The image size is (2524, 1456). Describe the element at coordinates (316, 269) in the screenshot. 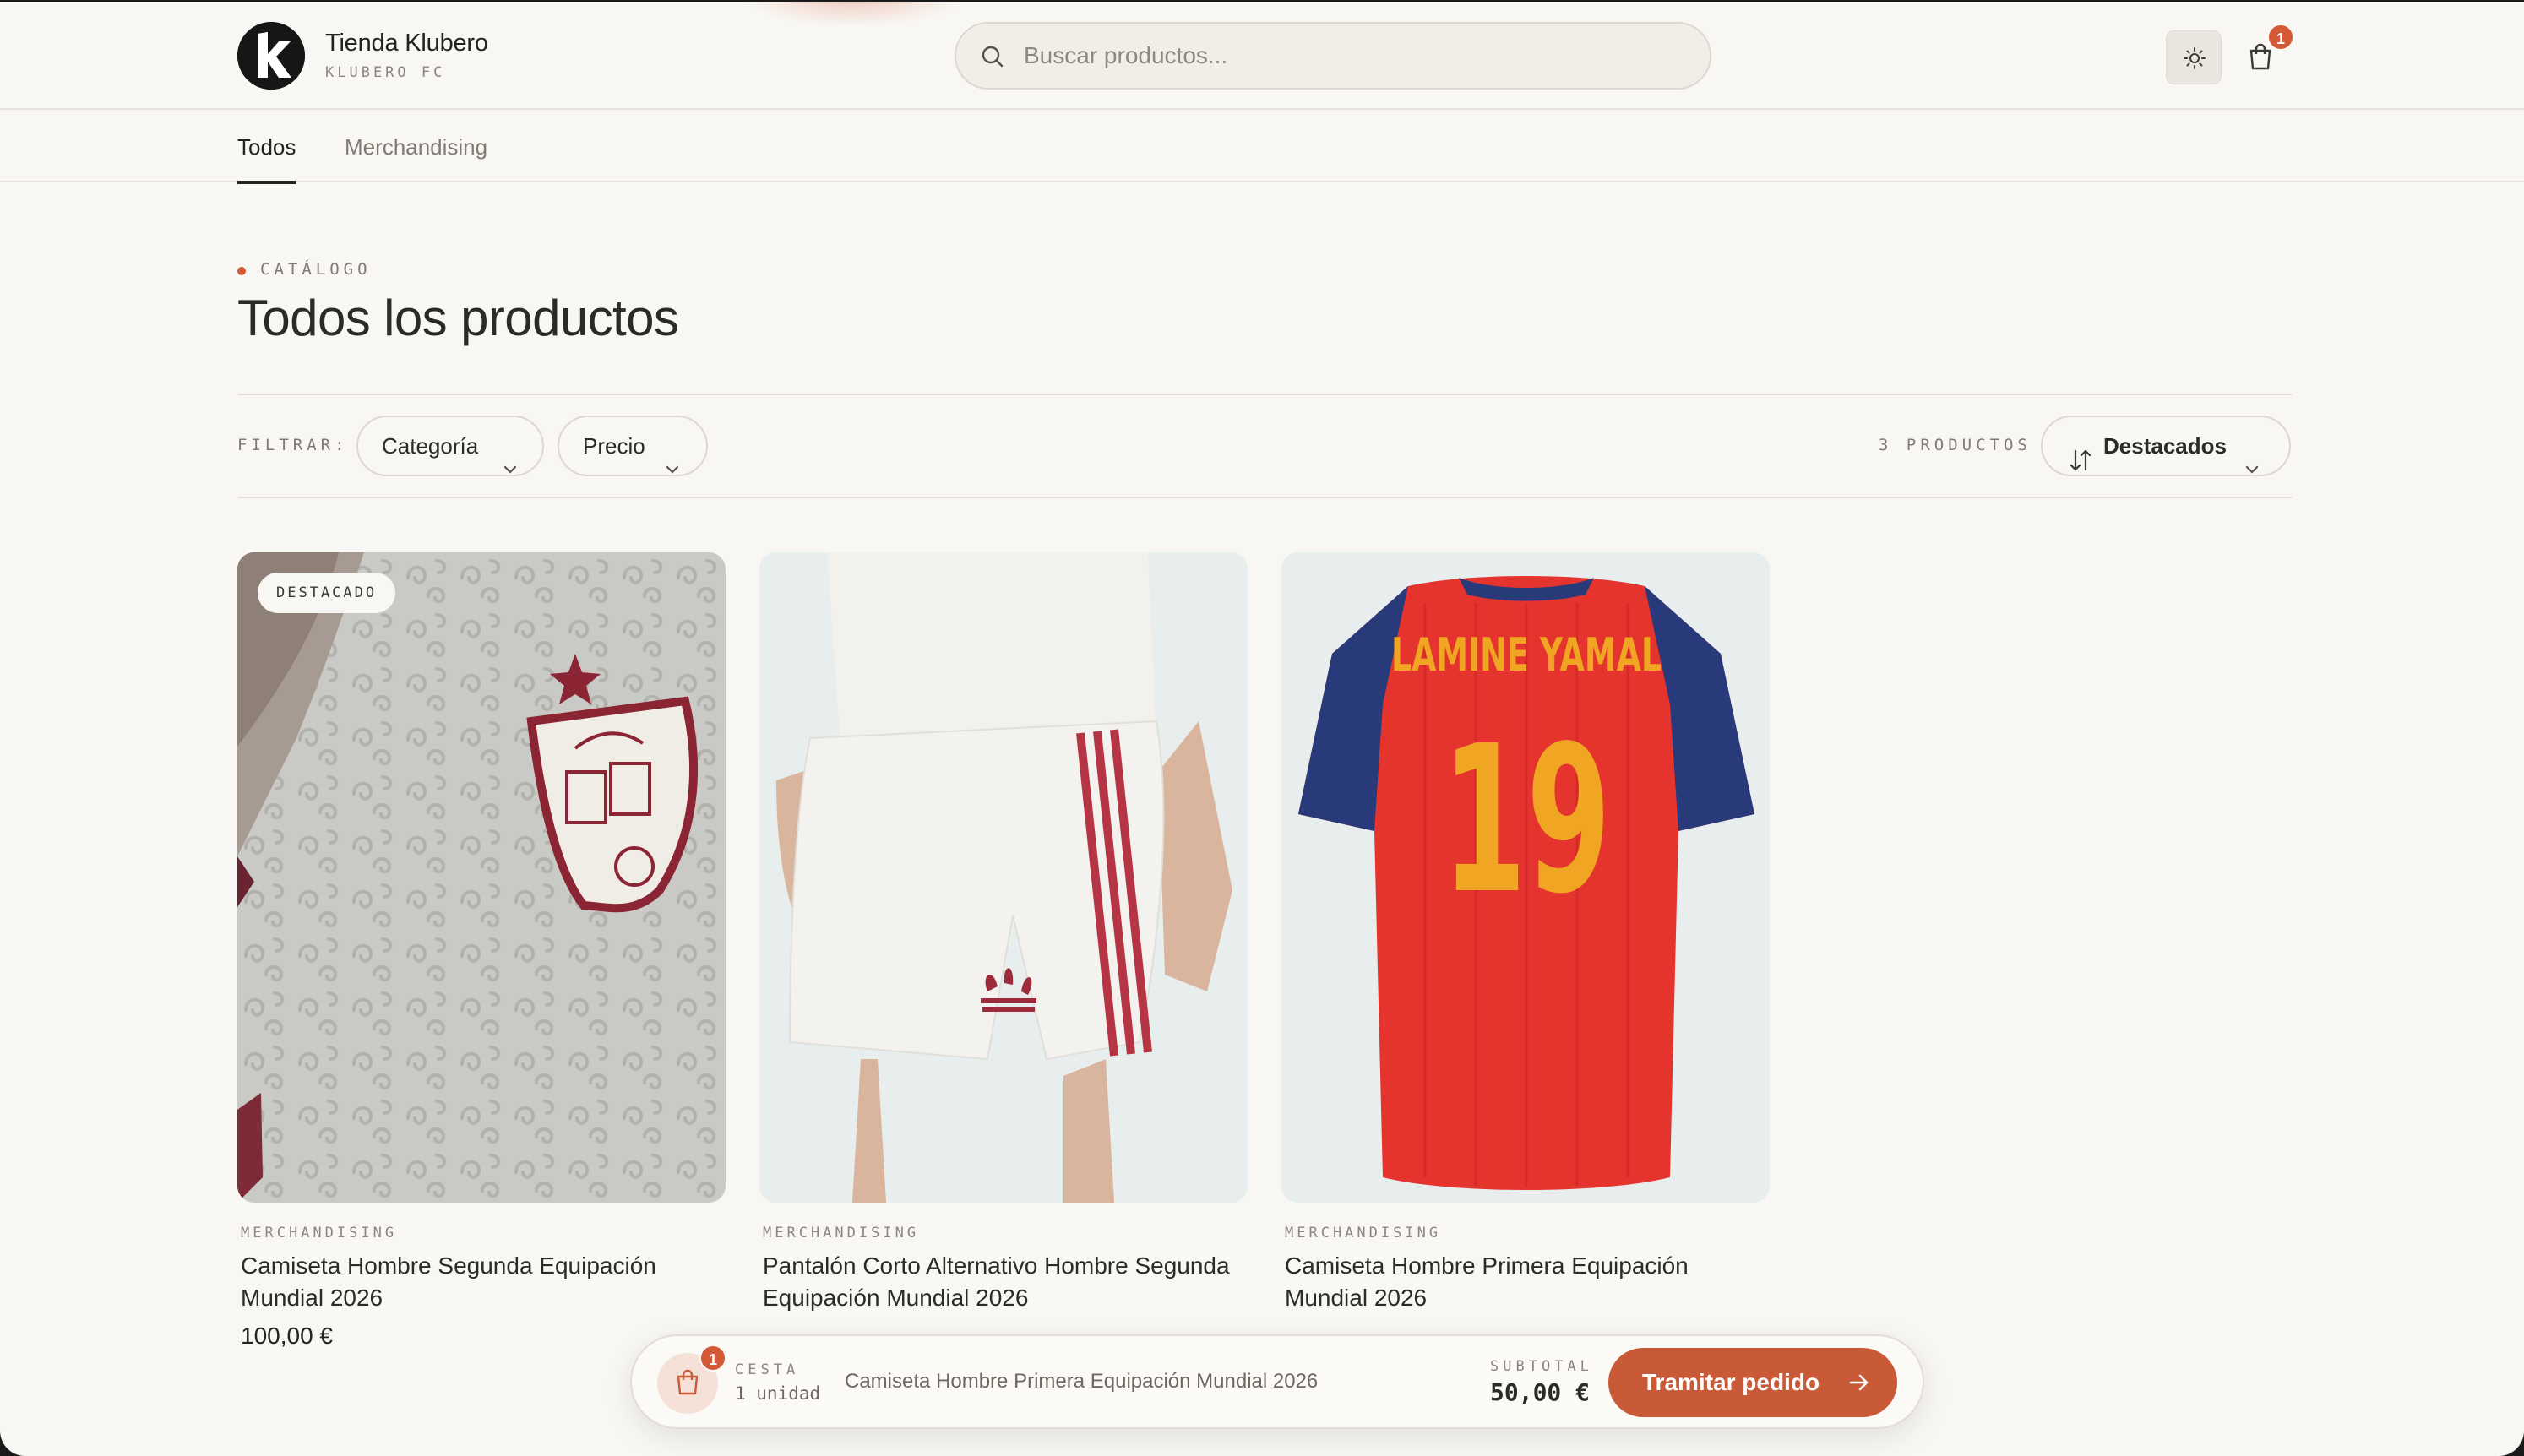

I see `catalog-eyebrow: CATÁLOGO` at that location.